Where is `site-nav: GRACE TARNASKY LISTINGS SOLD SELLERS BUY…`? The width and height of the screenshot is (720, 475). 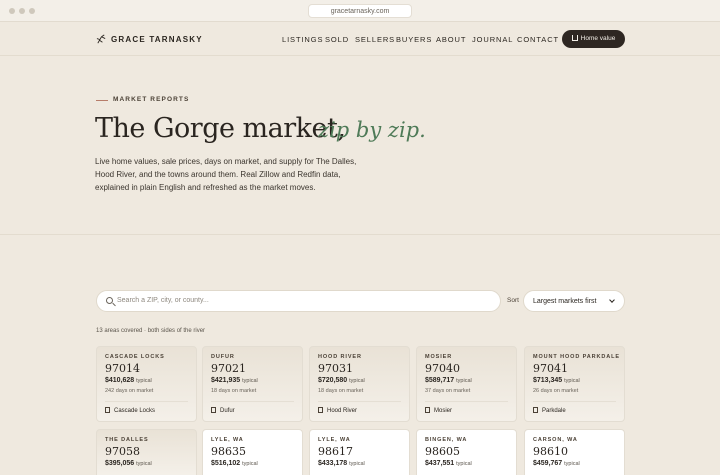 site-nav: GRACE TARNASKY LISTINGS SOLD SELLERS BUY… is located at coordinates (360, 39).